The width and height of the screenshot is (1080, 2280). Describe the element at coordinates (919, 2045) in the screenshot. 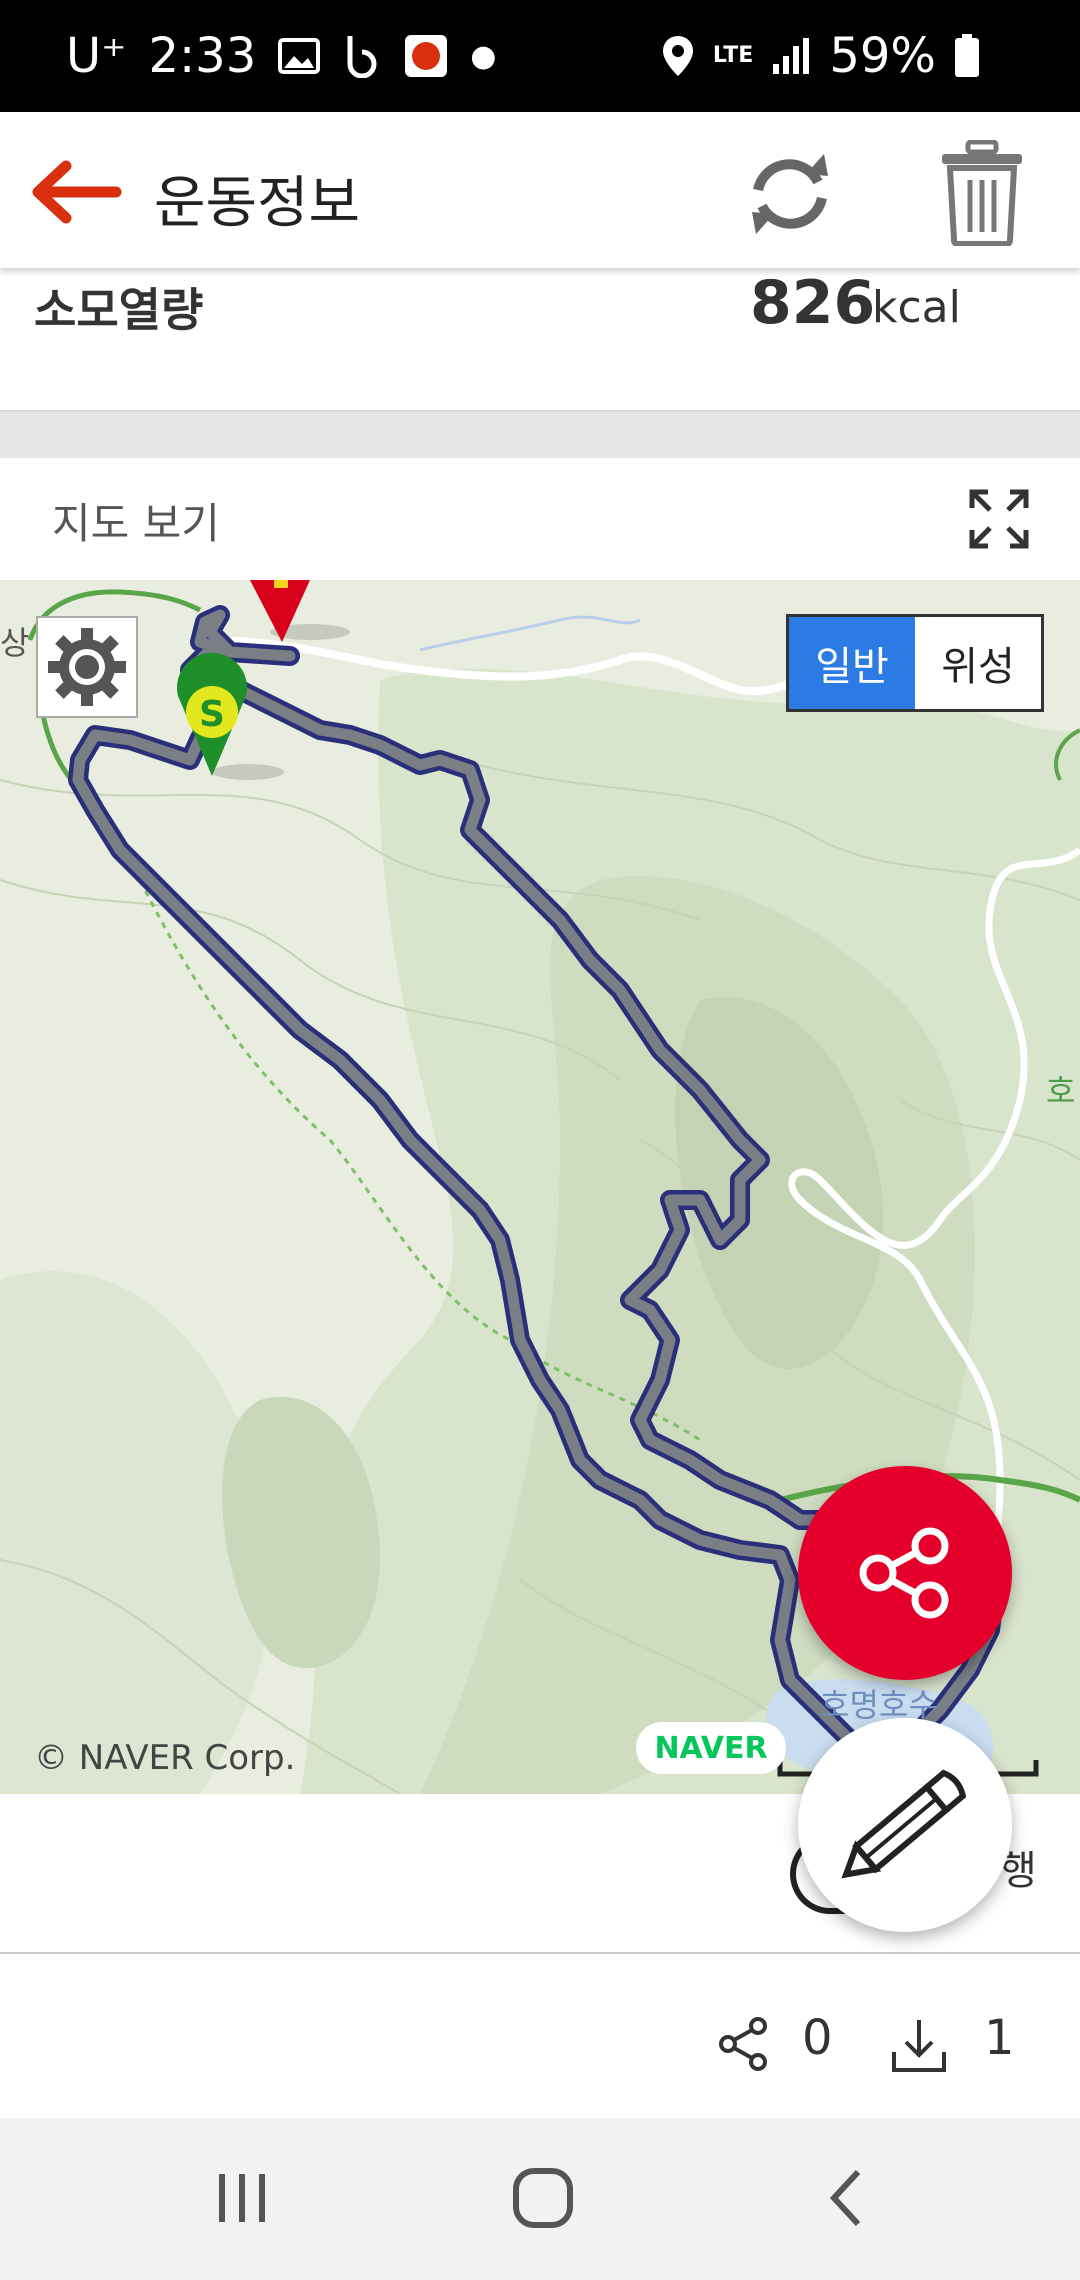

I see `download-icon` at that location.